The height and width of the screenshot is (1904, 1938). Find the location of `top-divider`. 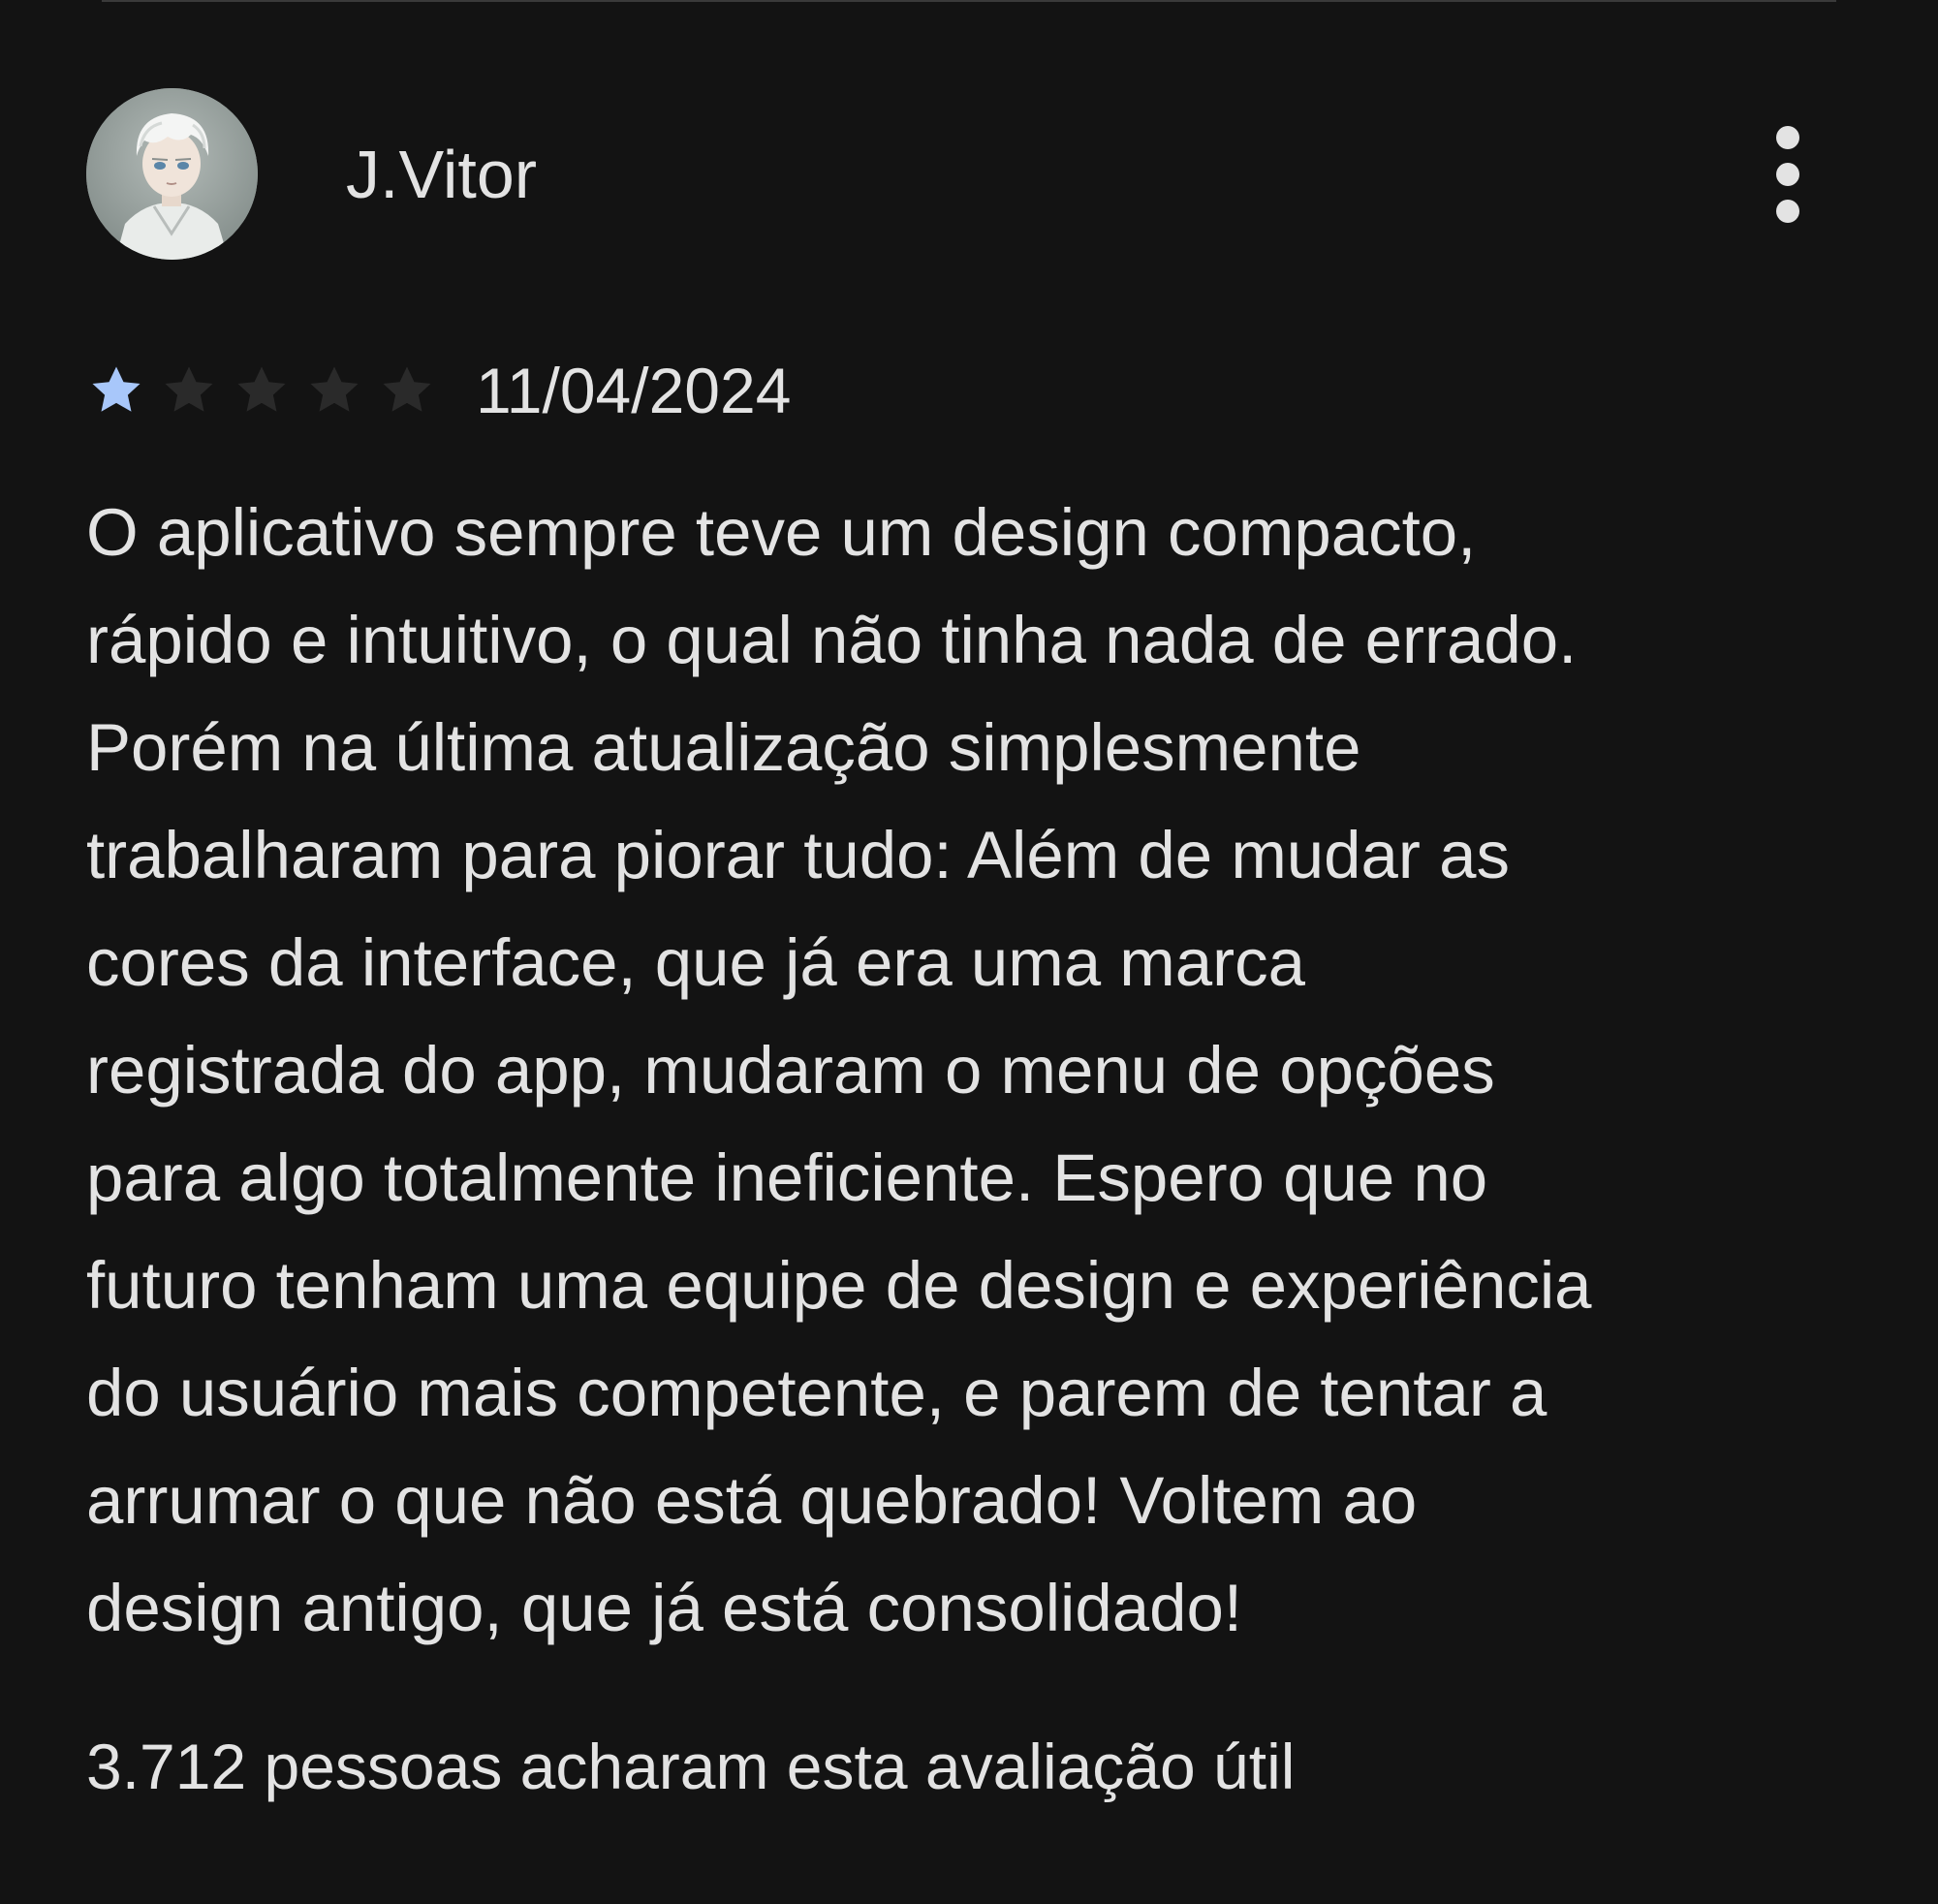

top-divider is located at coordinates (969, 1).